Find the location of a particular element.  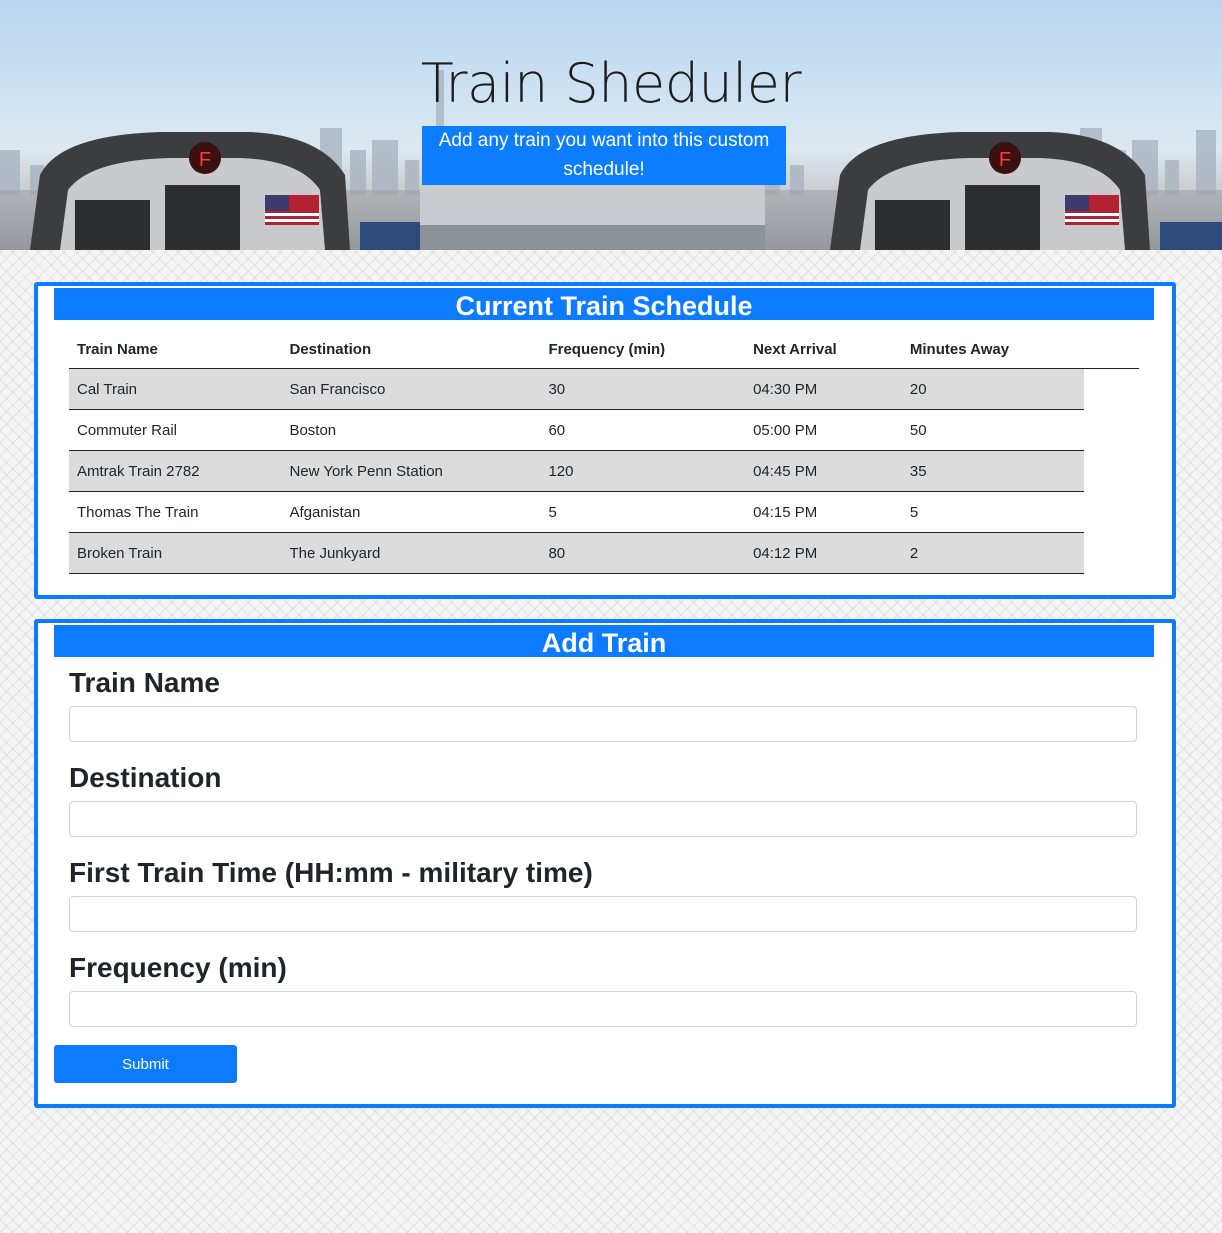

frequency-label: Frequency (min) is located at coordinates (178, 967).